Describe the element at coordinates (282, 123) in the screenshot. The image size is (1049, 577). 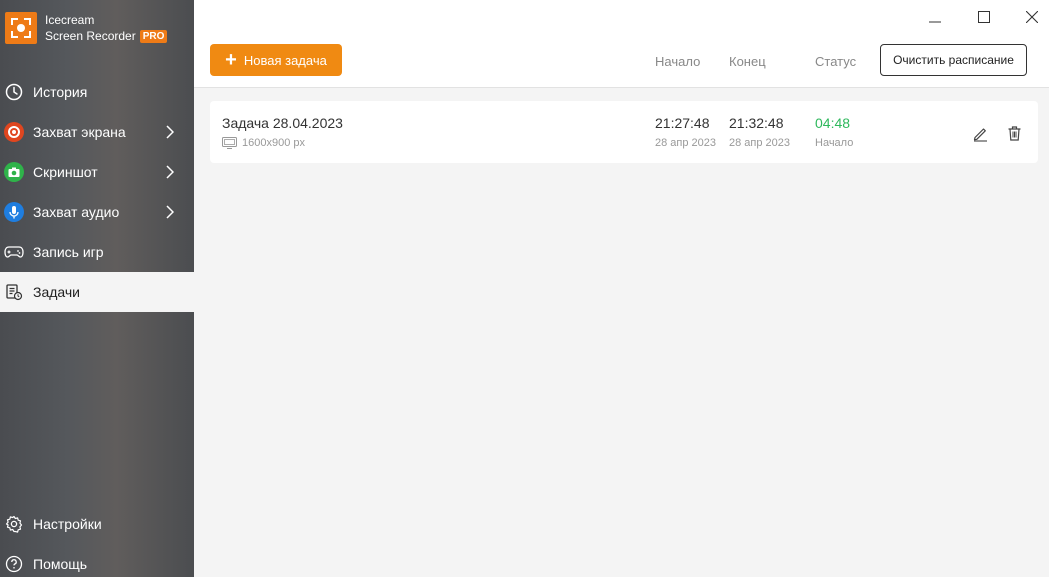
I see `task-name: Задача 28.04.2023` at that location.